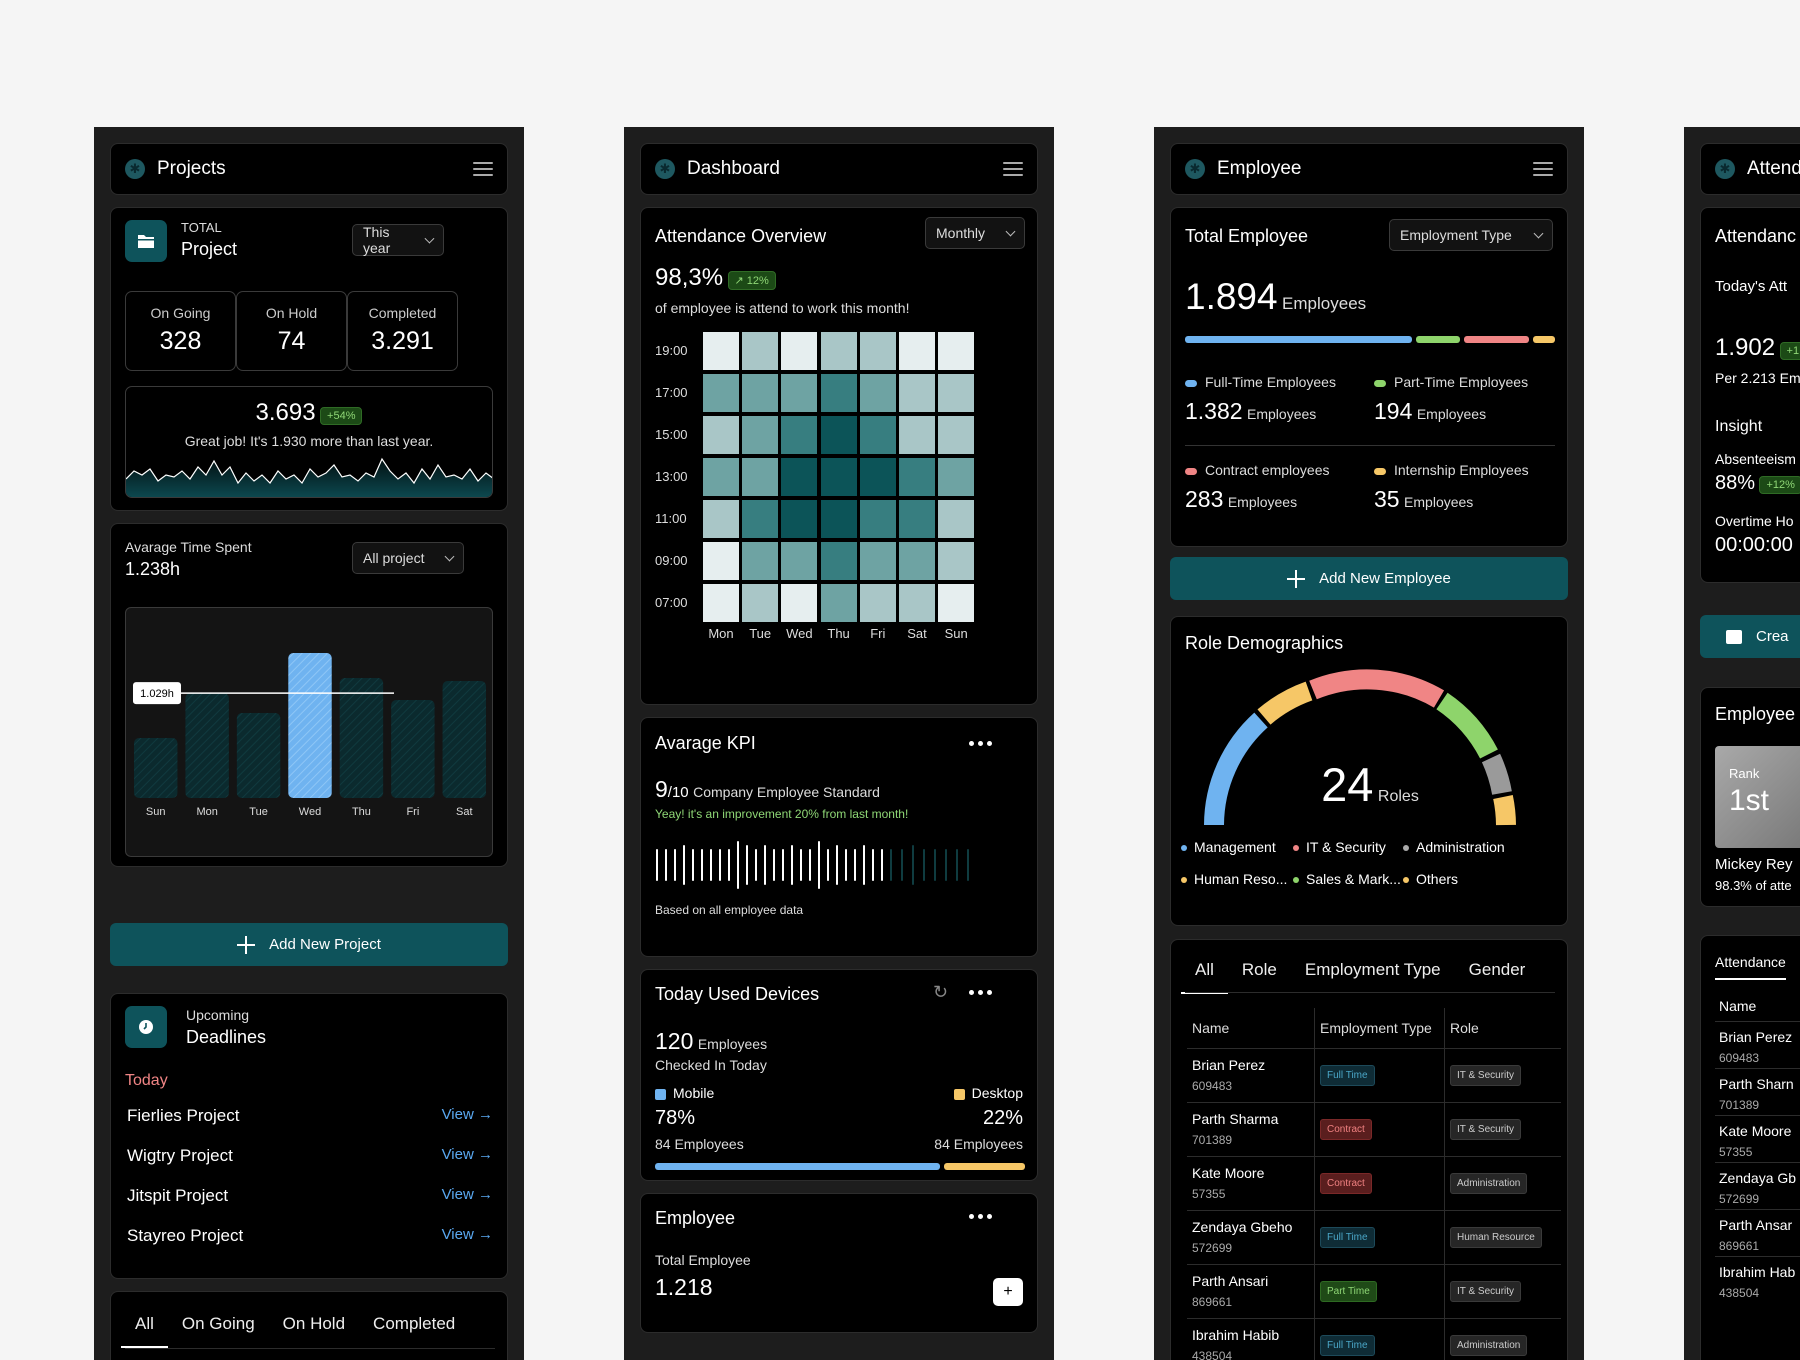  I want to click on employment-type-dropdown: Employment Type, so click(1471, 235).